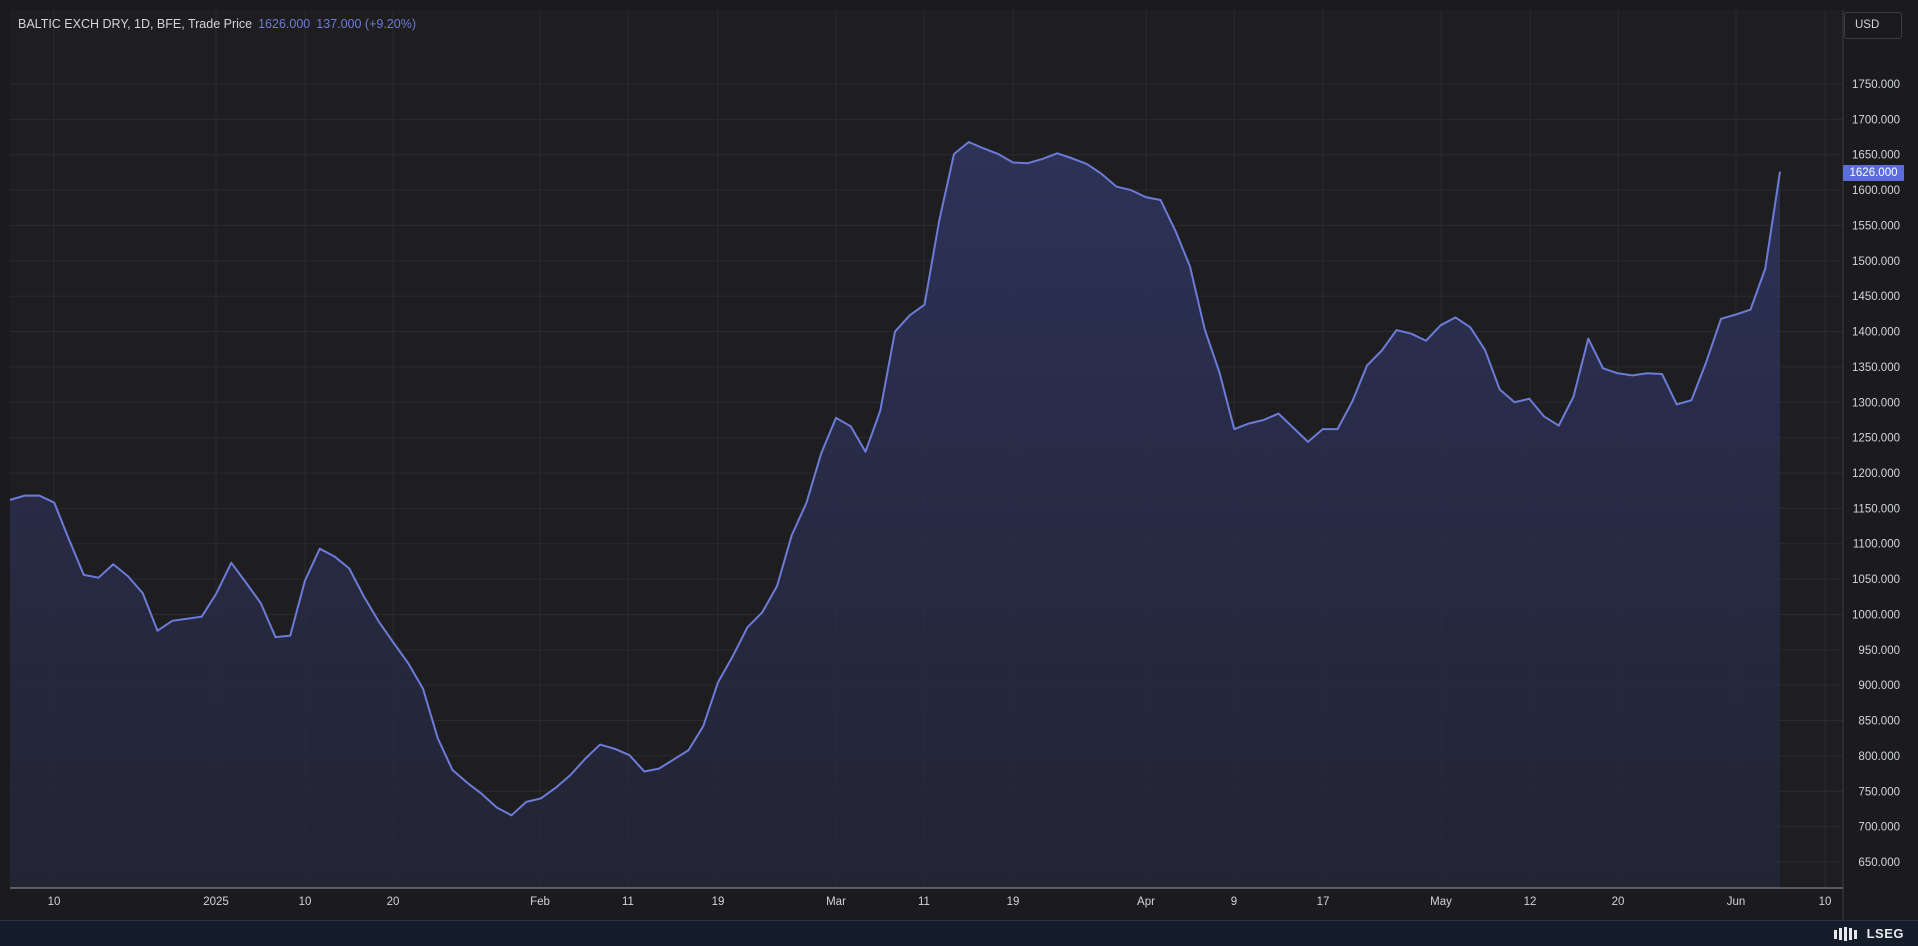  Describe the element at coordinates (1873, 25) in the screenshot. I see `currency-button: USD` at that location.